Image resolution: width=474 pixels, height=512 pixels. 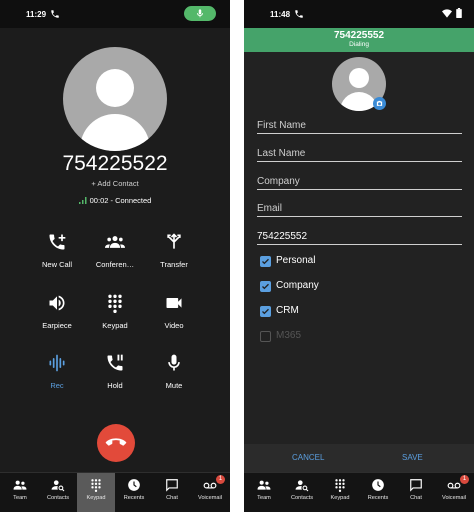 I want to click on add-call-icon, so click(x=57, y=242).